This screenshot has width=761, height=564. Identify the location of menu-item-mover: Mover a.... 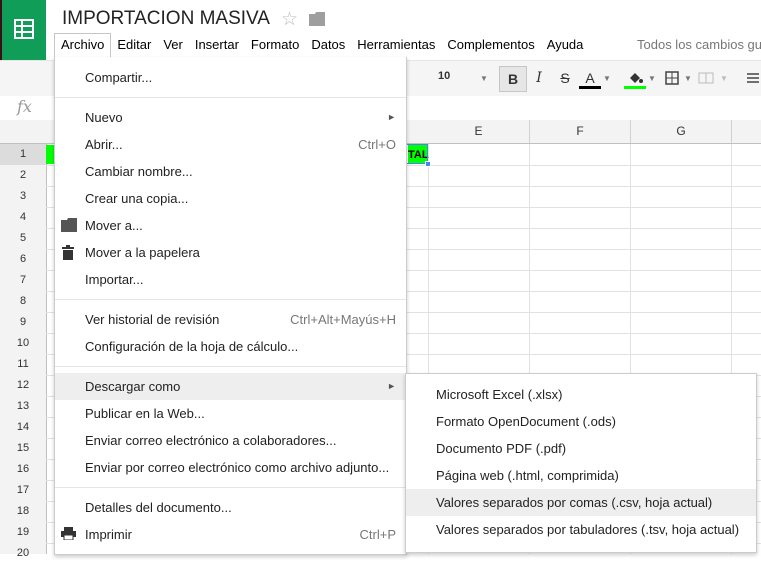
(230, 225).